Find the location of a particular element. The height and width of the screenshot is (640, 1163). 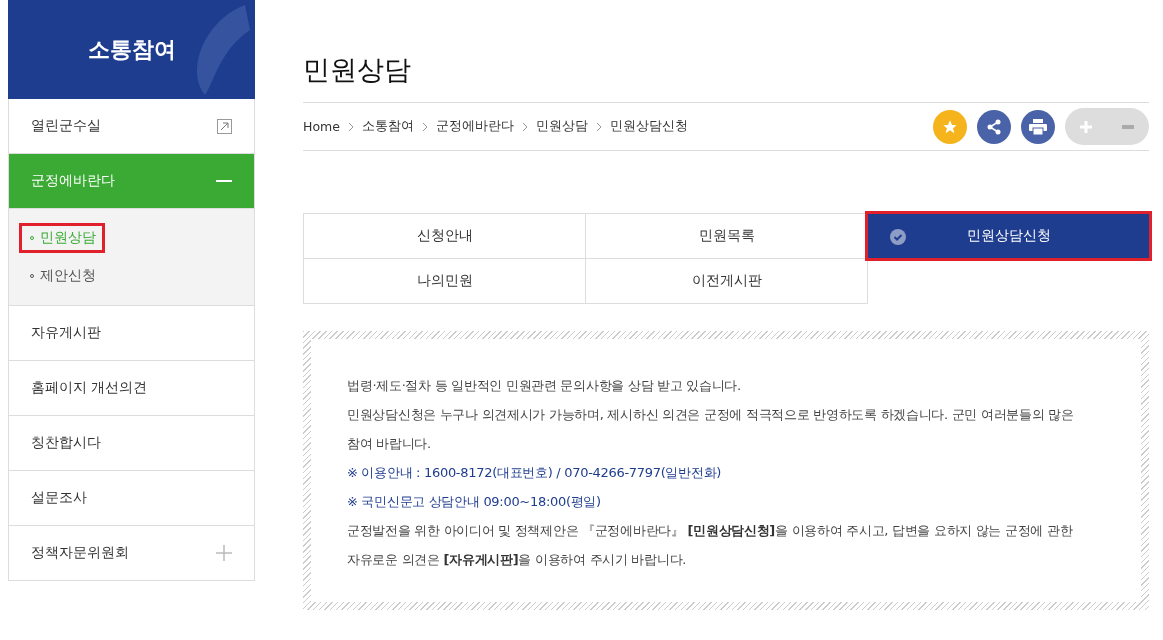

sidebar-item: 자유게시판 is located at coordinates (131, 333).